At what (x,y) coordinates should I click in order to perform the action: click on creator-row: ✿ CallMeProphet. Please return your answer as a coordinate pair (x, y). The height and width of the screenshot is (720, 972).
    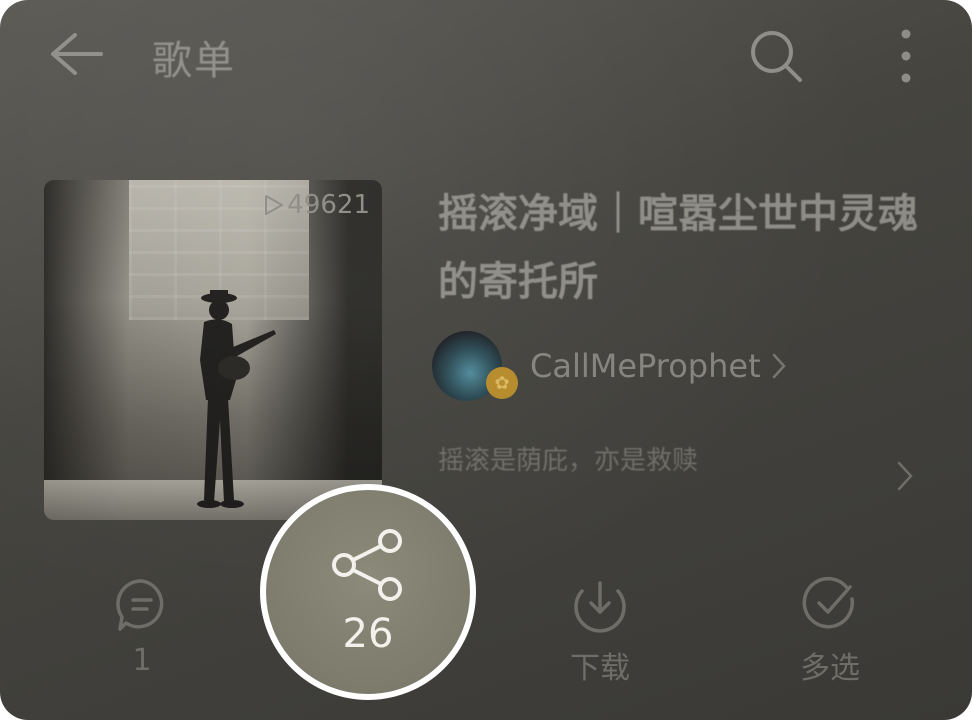
    Looking at the image, I should click on (609, 366).